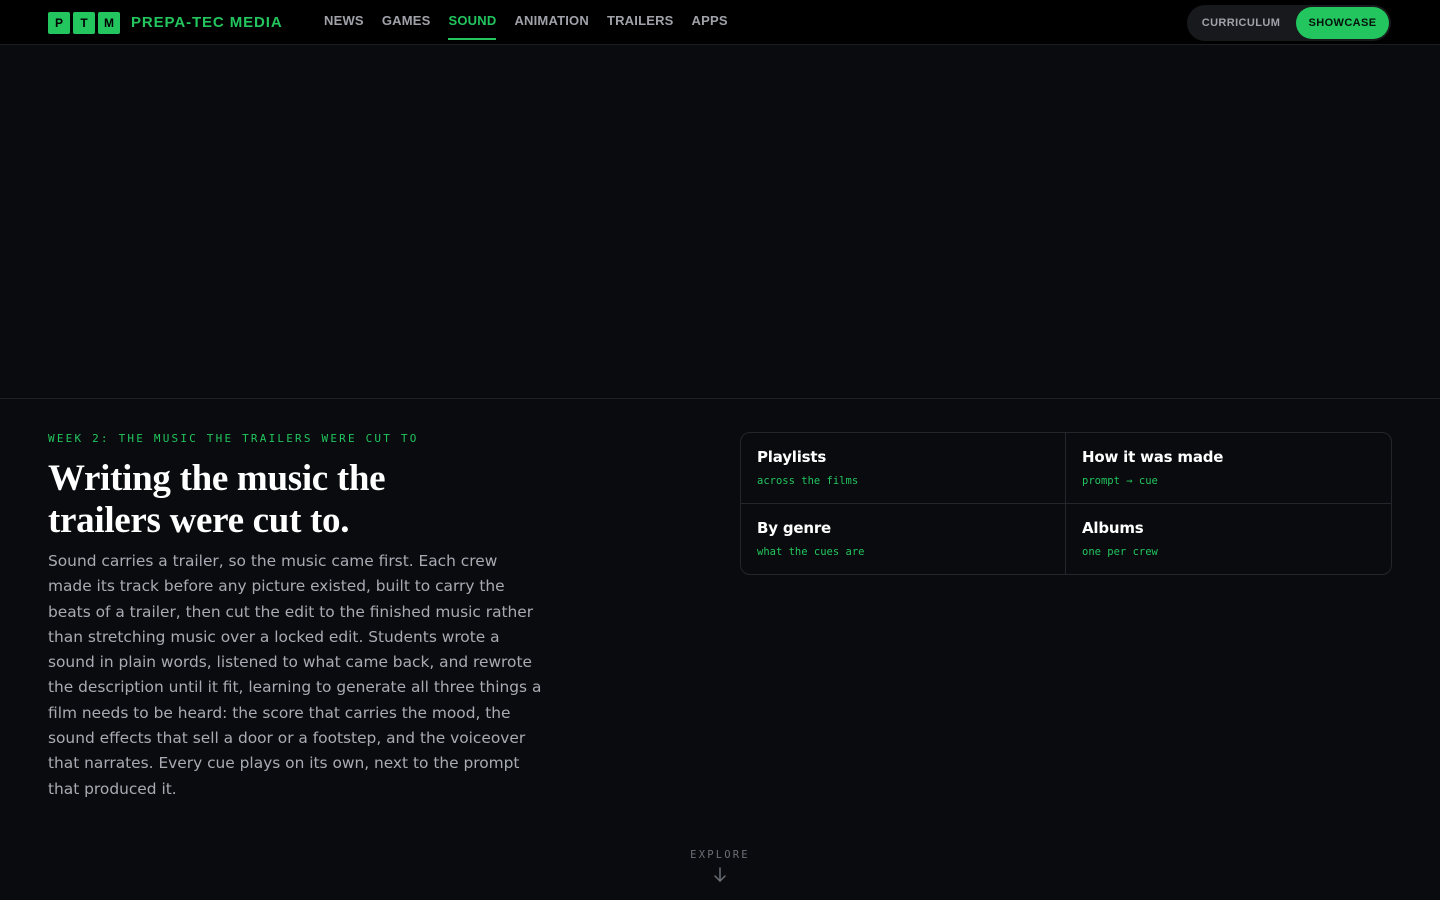 This screenshot has height=900, width=1440. Describe the element at coordinates (720, 866) in the screenshot. I see `explore-button: EXPLORE` at that location.